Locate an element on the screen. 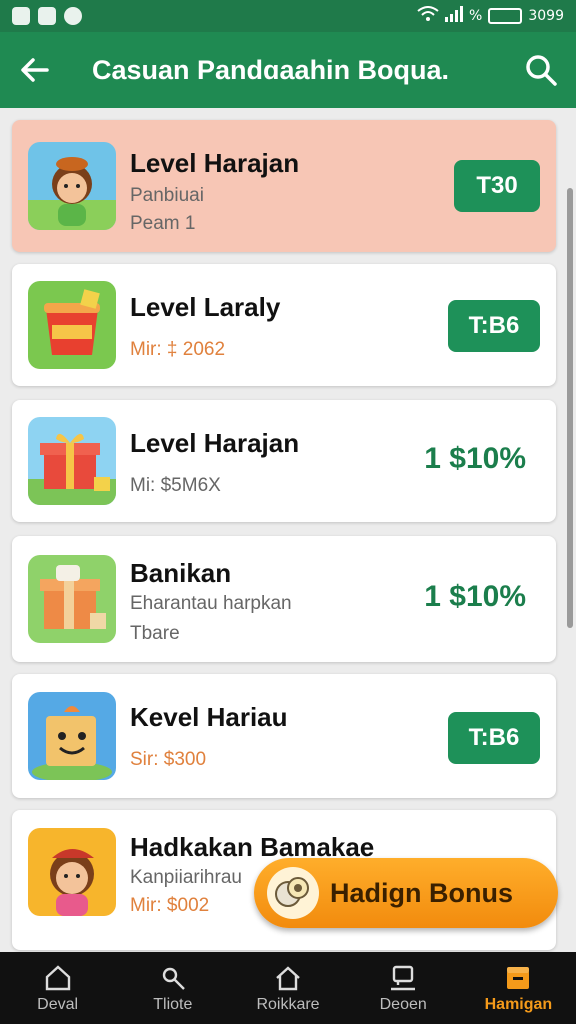 The width and height of the screenshot is (576, 1024). wifi-icon is located at coordinates (428, 16).